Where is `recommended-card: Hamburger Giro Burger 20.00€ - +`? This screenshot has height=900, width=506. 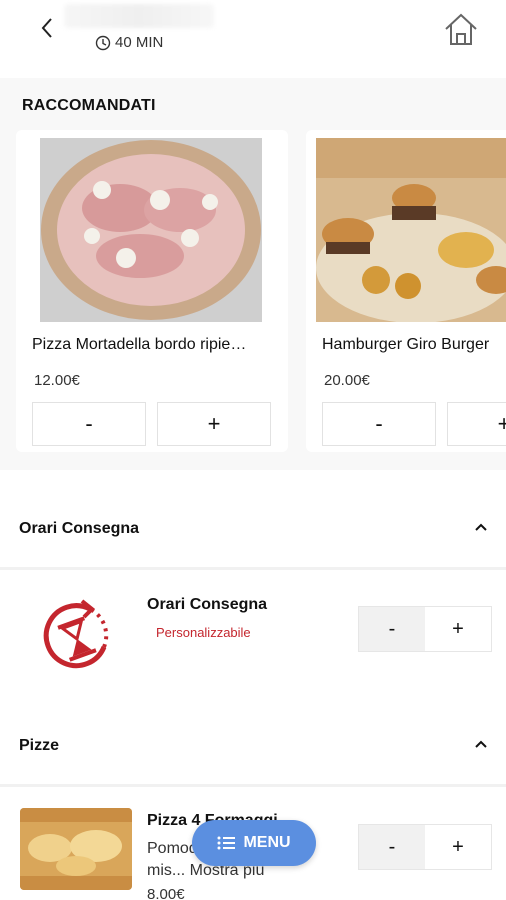
recommended-card: Hamburger Giro Burger 20.00€ - + is located at coordinates (406, 291).